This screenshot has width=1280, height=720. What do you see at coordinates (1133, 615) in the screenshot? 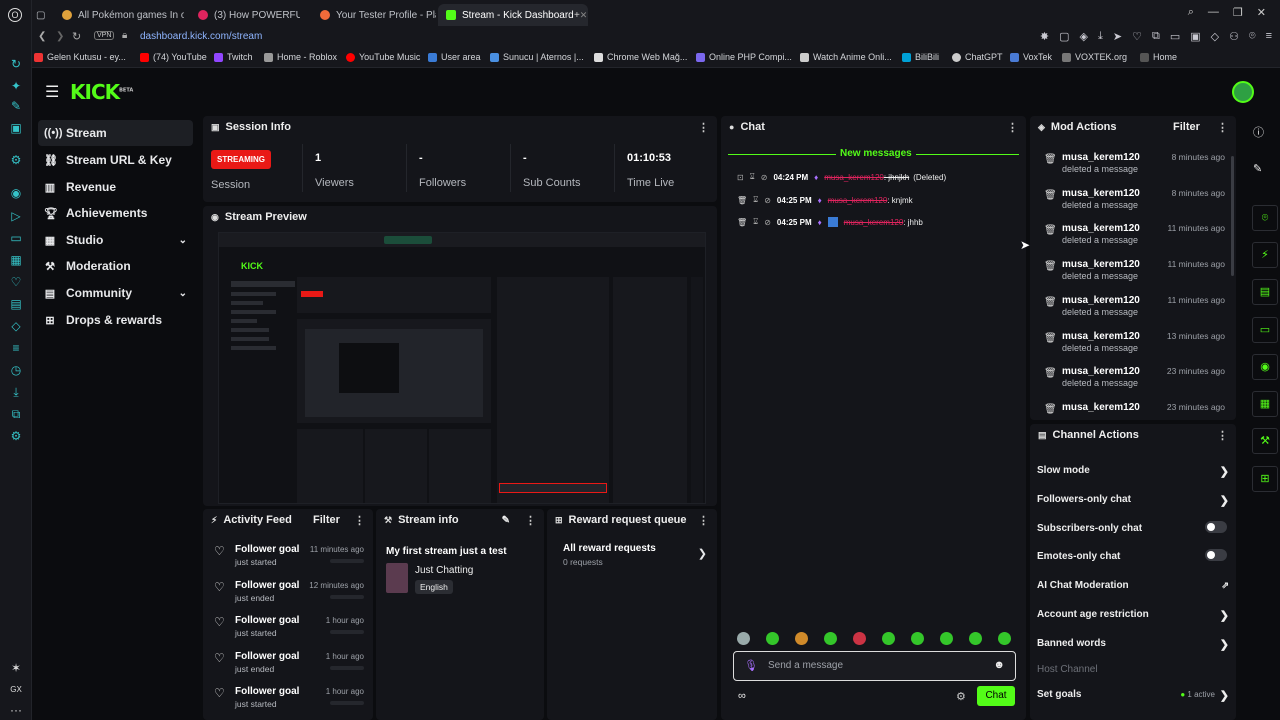
I see `account-age-row: Account age restriction ❯` at bounding box center [1133, 615].